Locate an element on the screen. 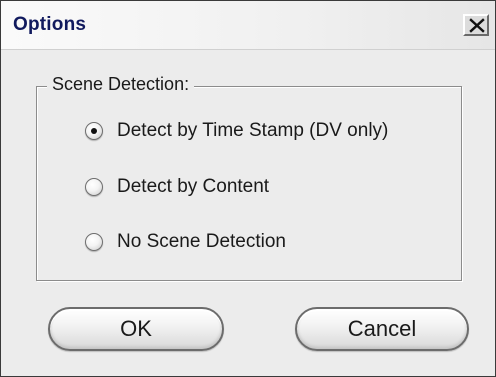  radio-detect-by-content: Detect by Content is located at coordinates (177, 187).